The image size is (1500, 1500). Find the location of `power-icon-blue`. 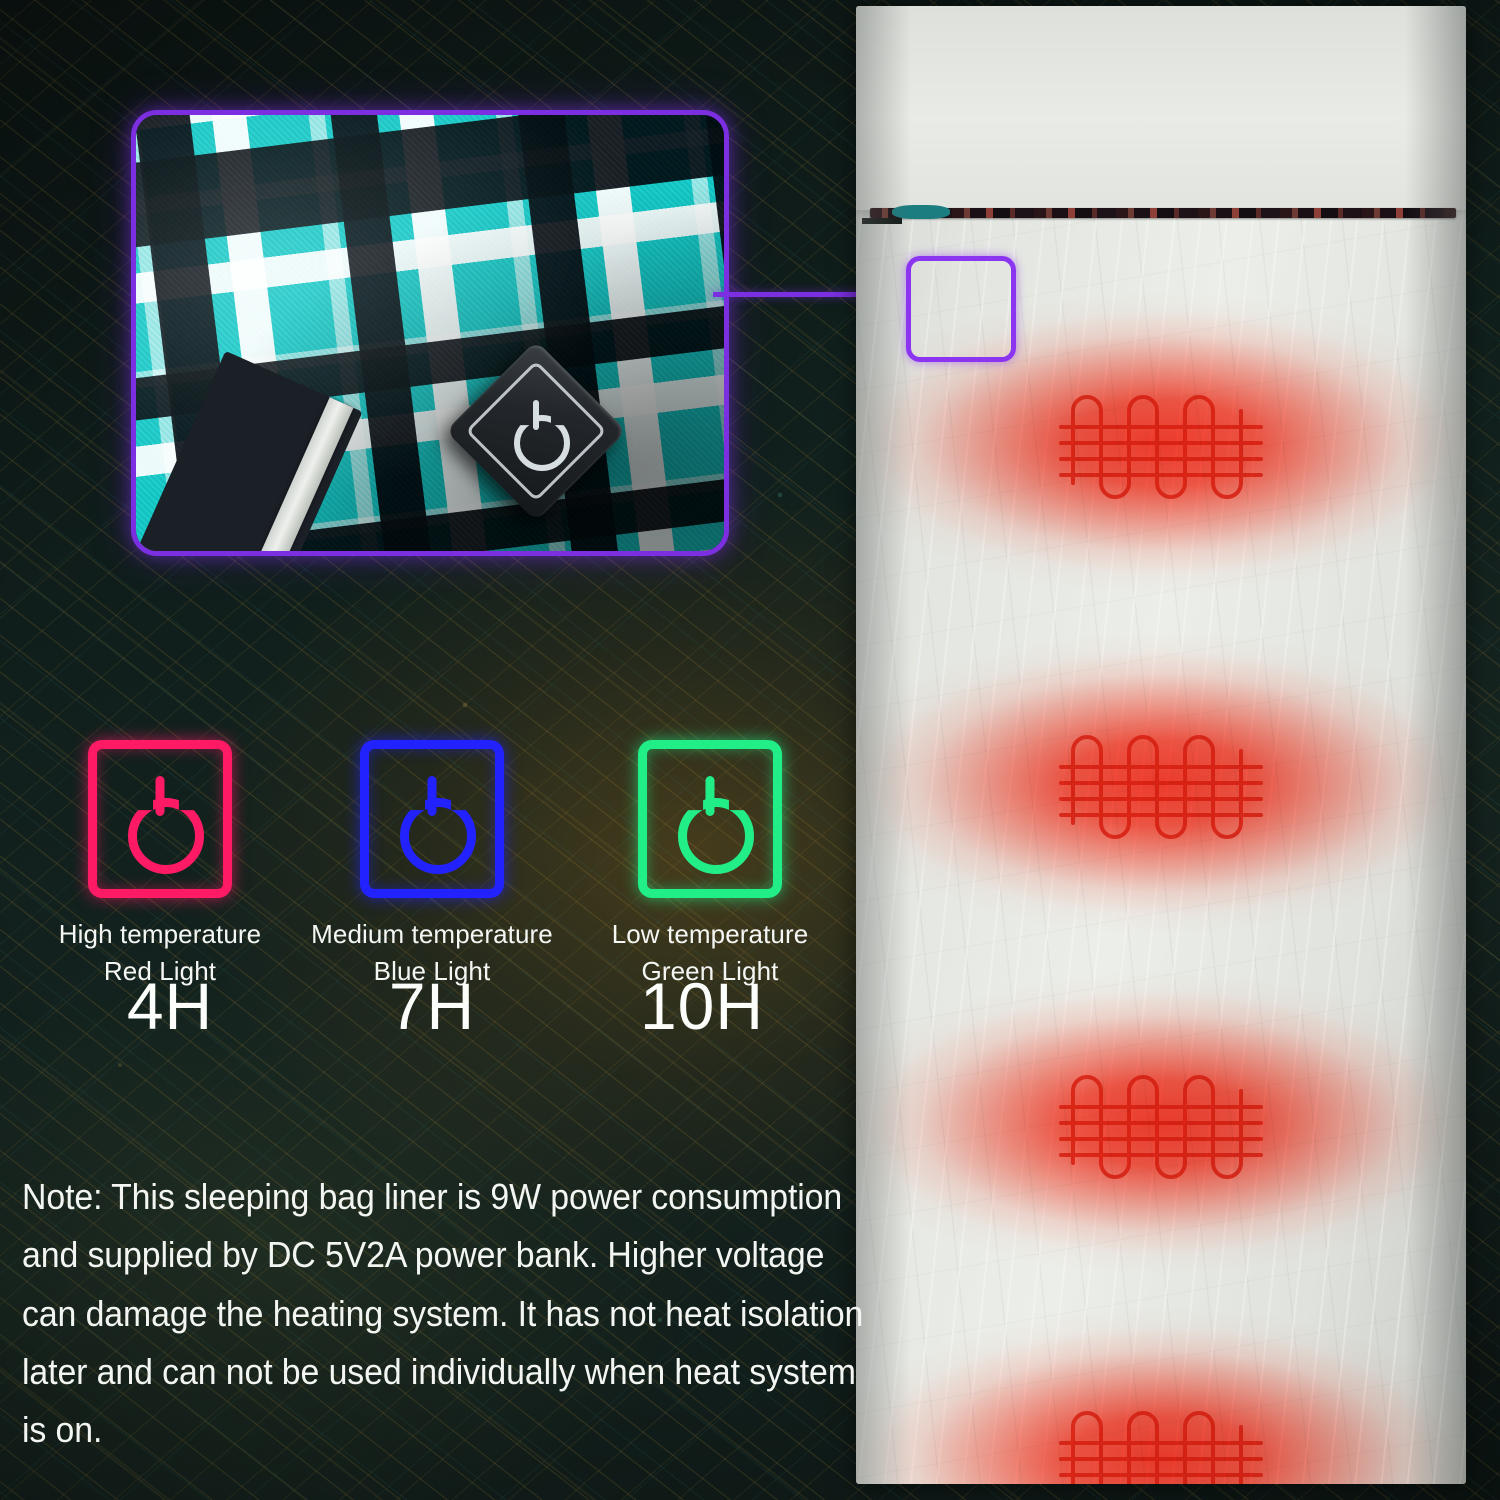

power-icon-blue is located at coordinates (432, 819).